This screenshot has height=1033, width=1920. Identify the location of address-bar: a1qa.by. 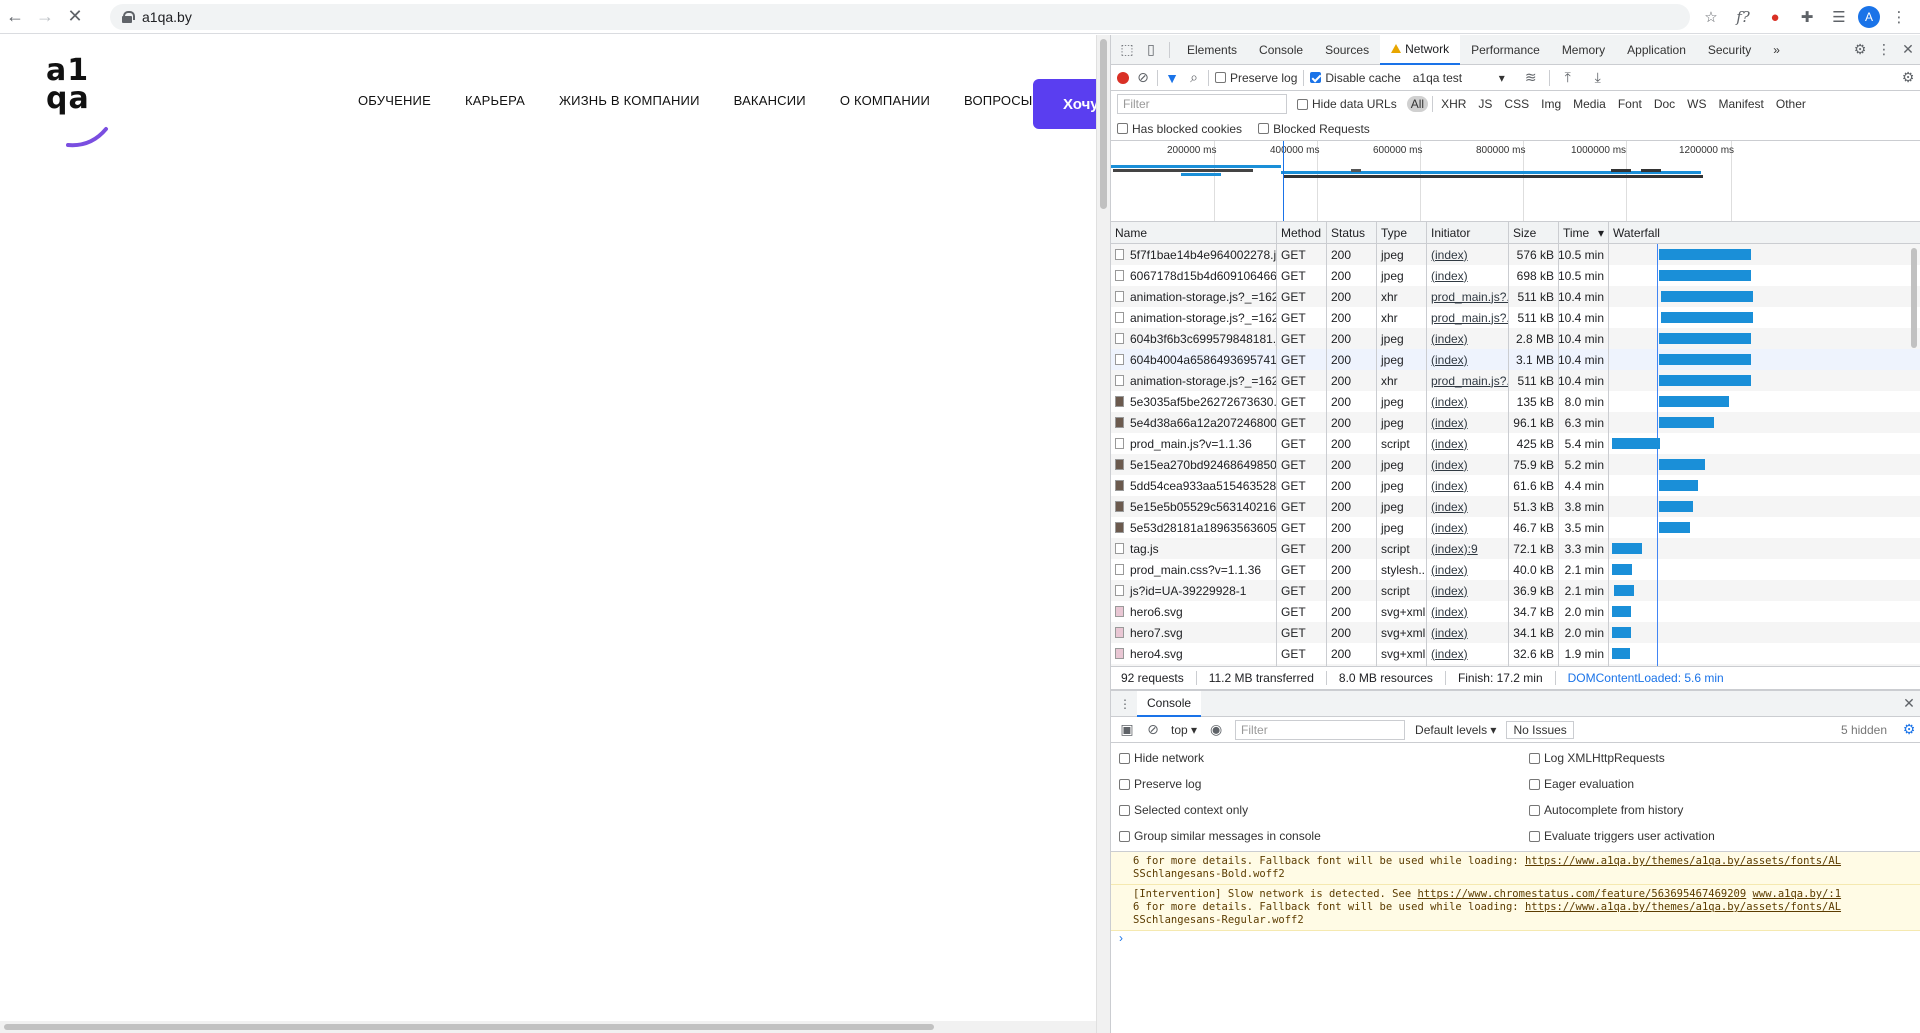
(900, 17).